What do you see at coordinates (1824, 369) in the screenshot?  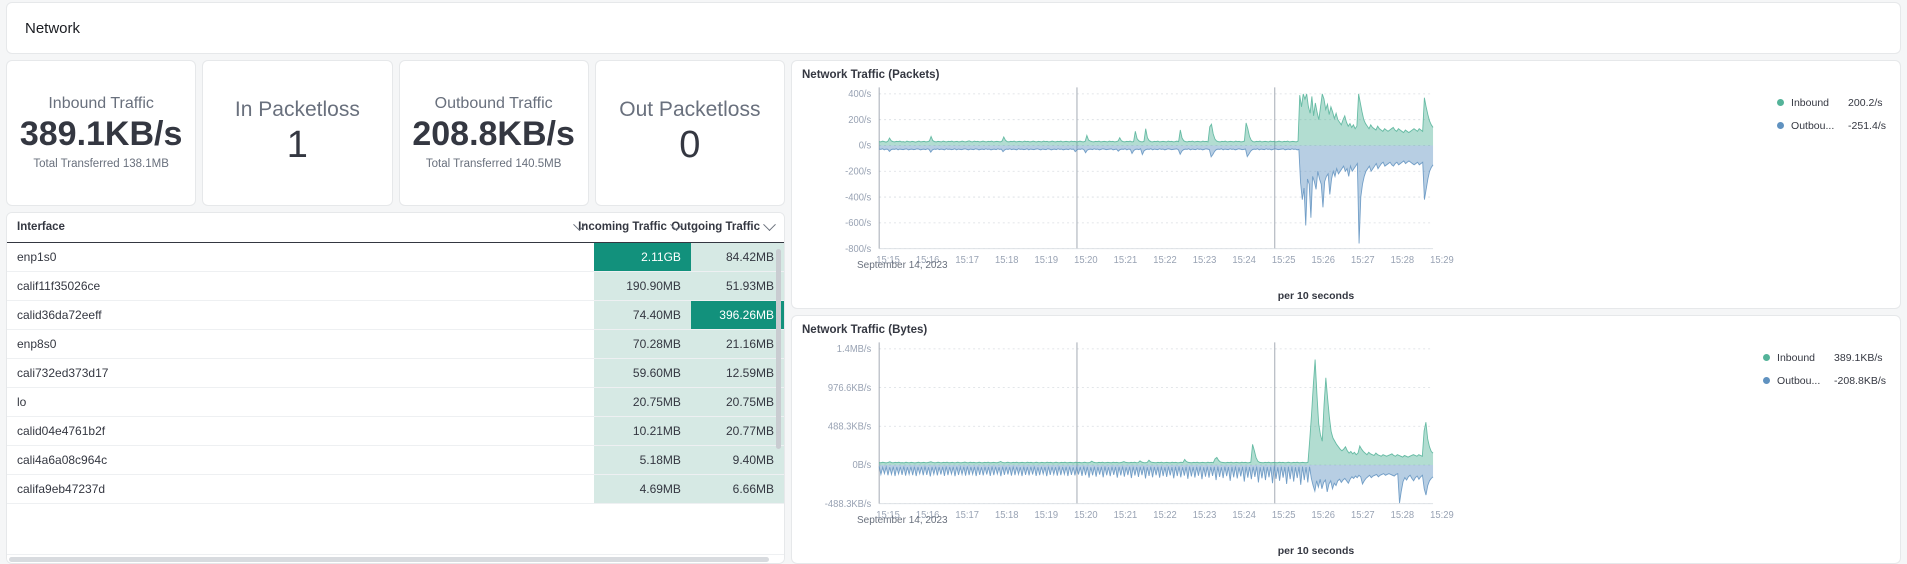 I see `chart-legend-bytes: Inbound 389.1KB/s Outbou... -208.8KB/s` at bounding box center [1824, 369].